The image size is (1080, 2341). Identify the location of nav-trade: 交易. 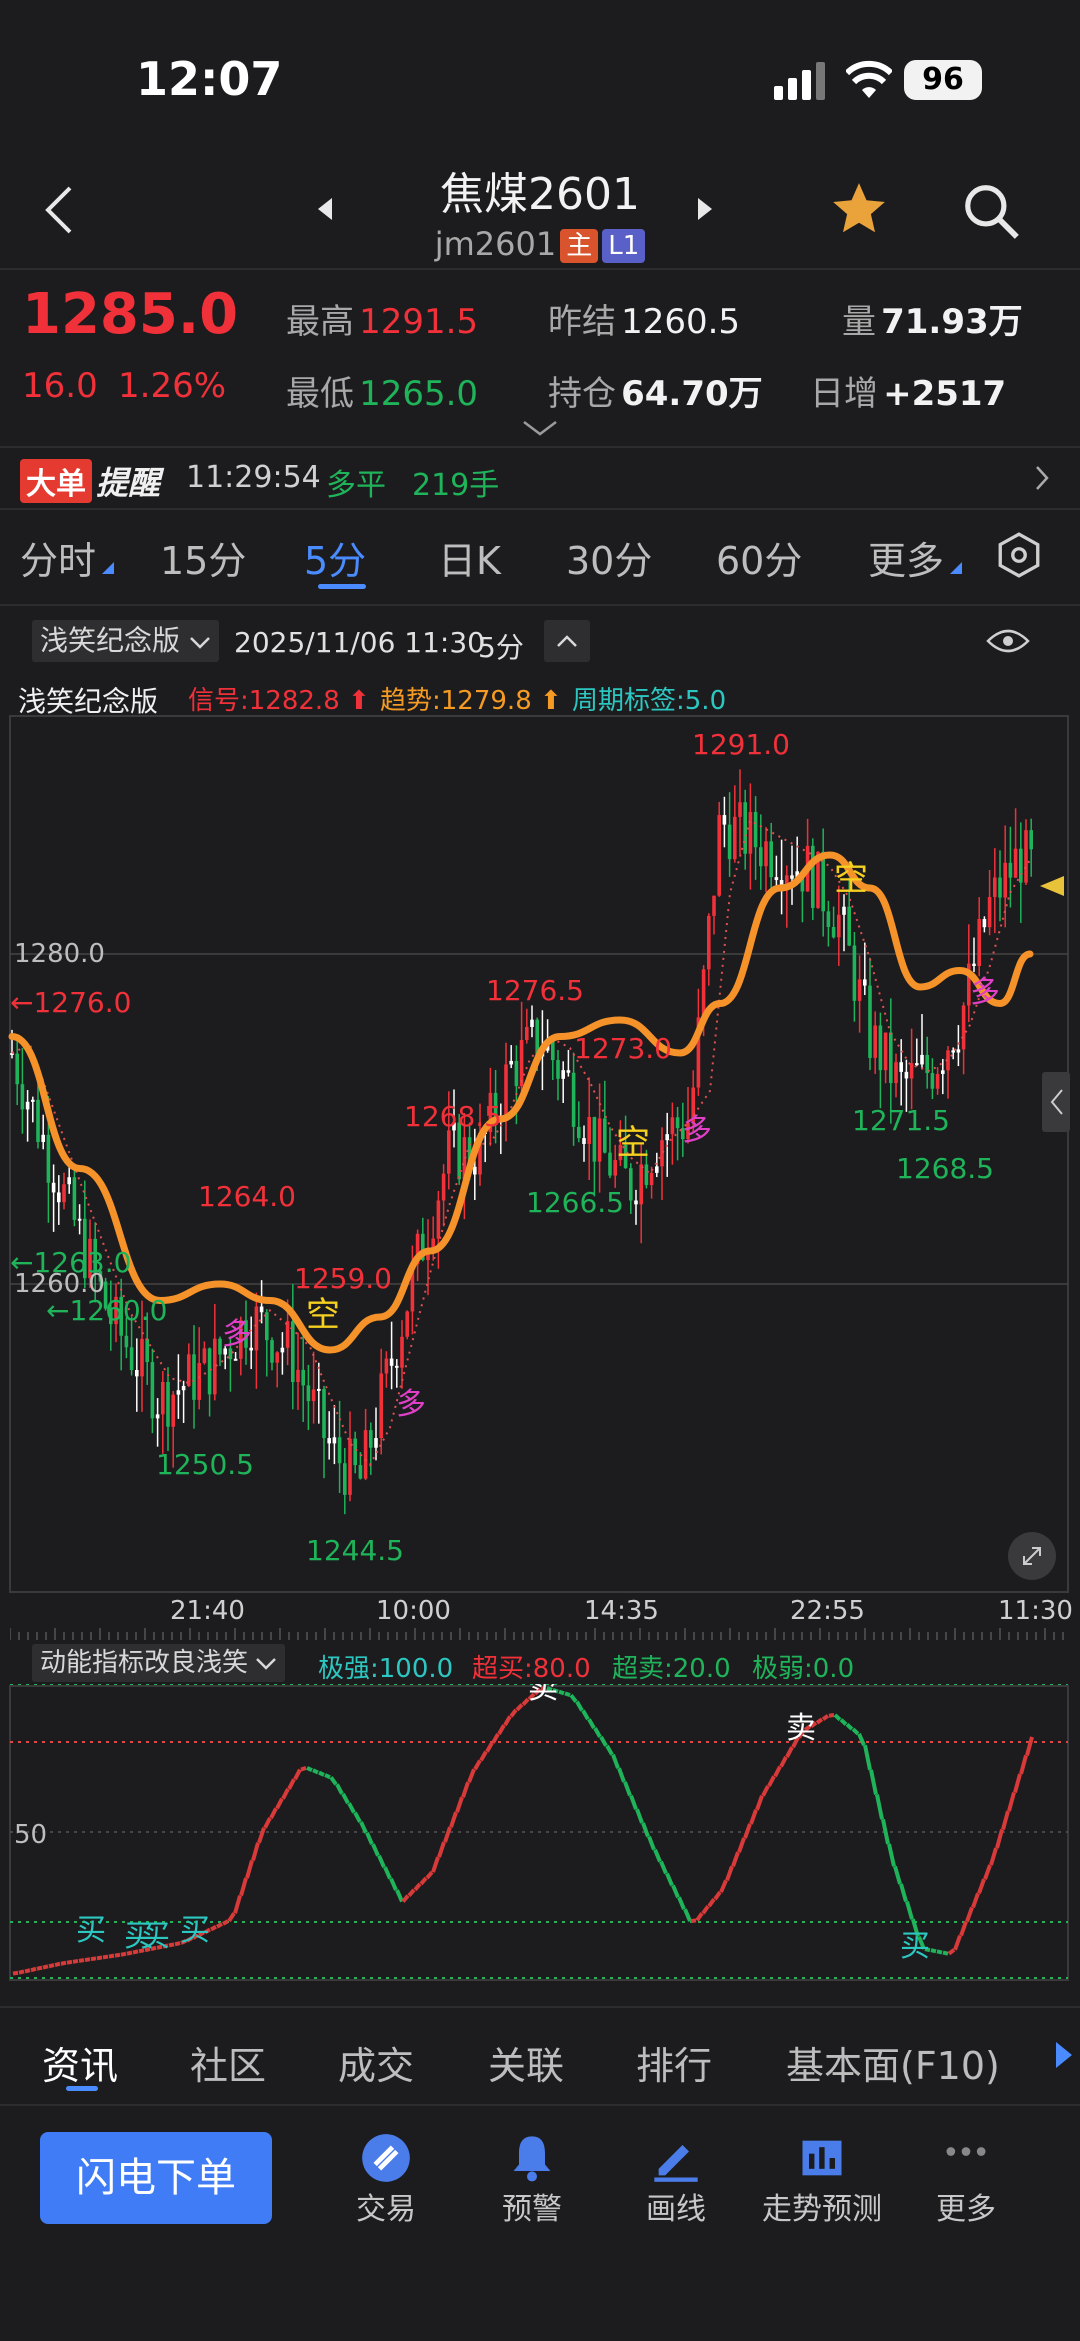
(386, 2180).